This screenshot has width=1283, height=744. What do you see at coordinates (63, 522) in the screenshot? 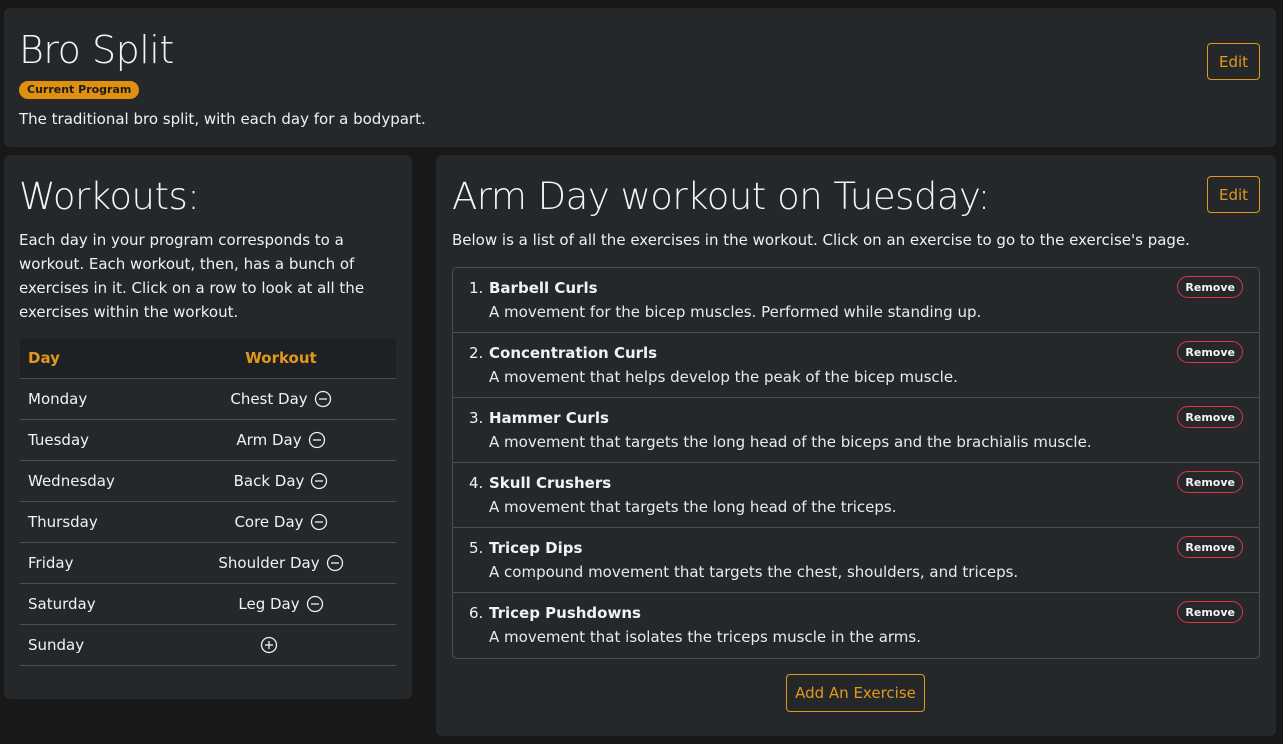
I see `workout-row-day: Thursday` at bounding box center [63, 522].